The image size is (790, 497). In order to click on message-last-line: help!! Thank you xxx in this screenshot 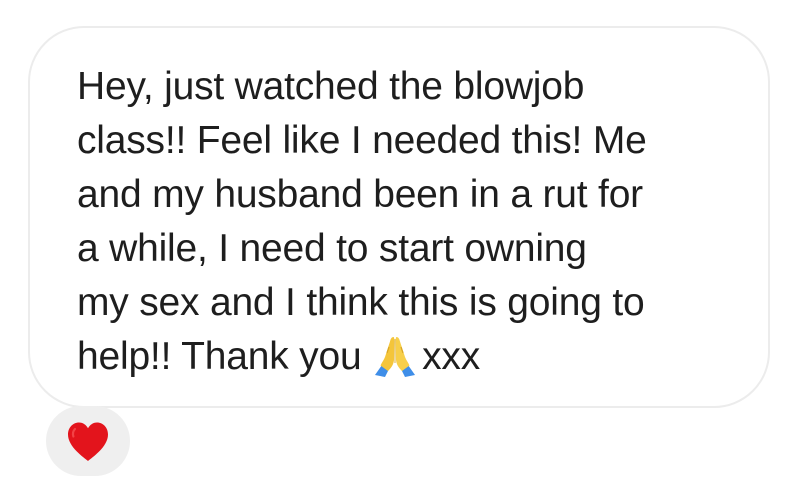, I will do `click(422, 357)`.